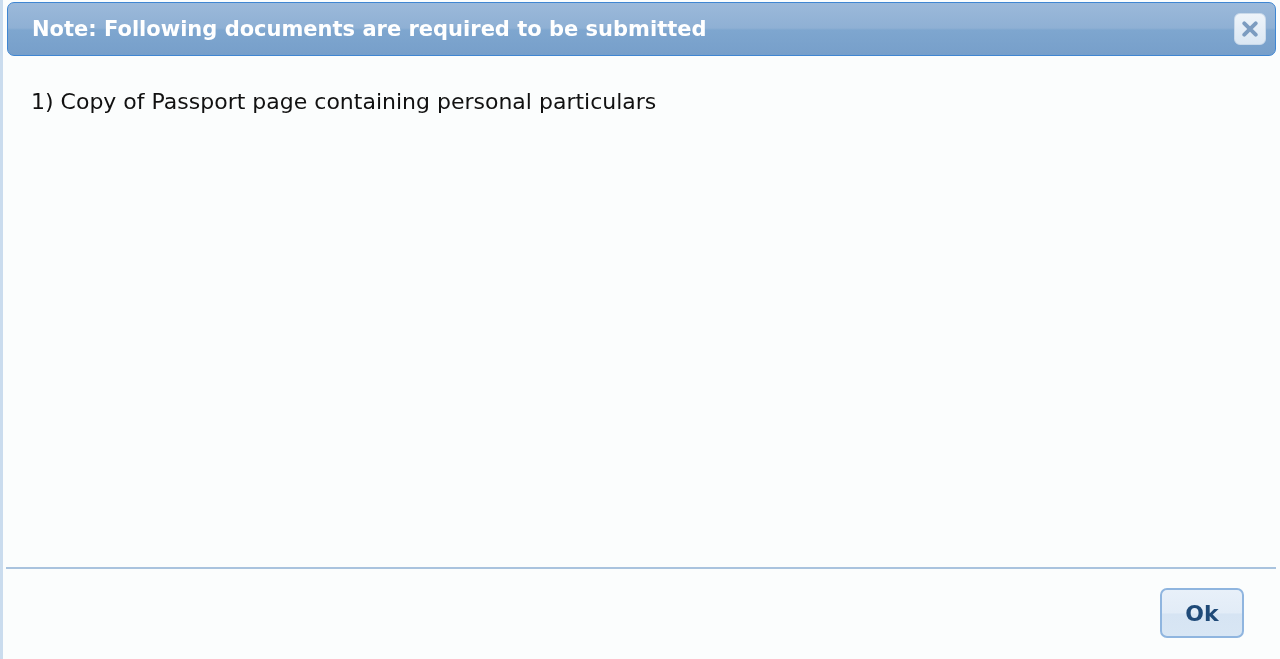 The image size is (1280, 659). What do you see at coordinates (344, 101) in the screenshot?
I see `document-item: 1) Copy of Passport page containing personal particulars` at bounding box center [344, 101].